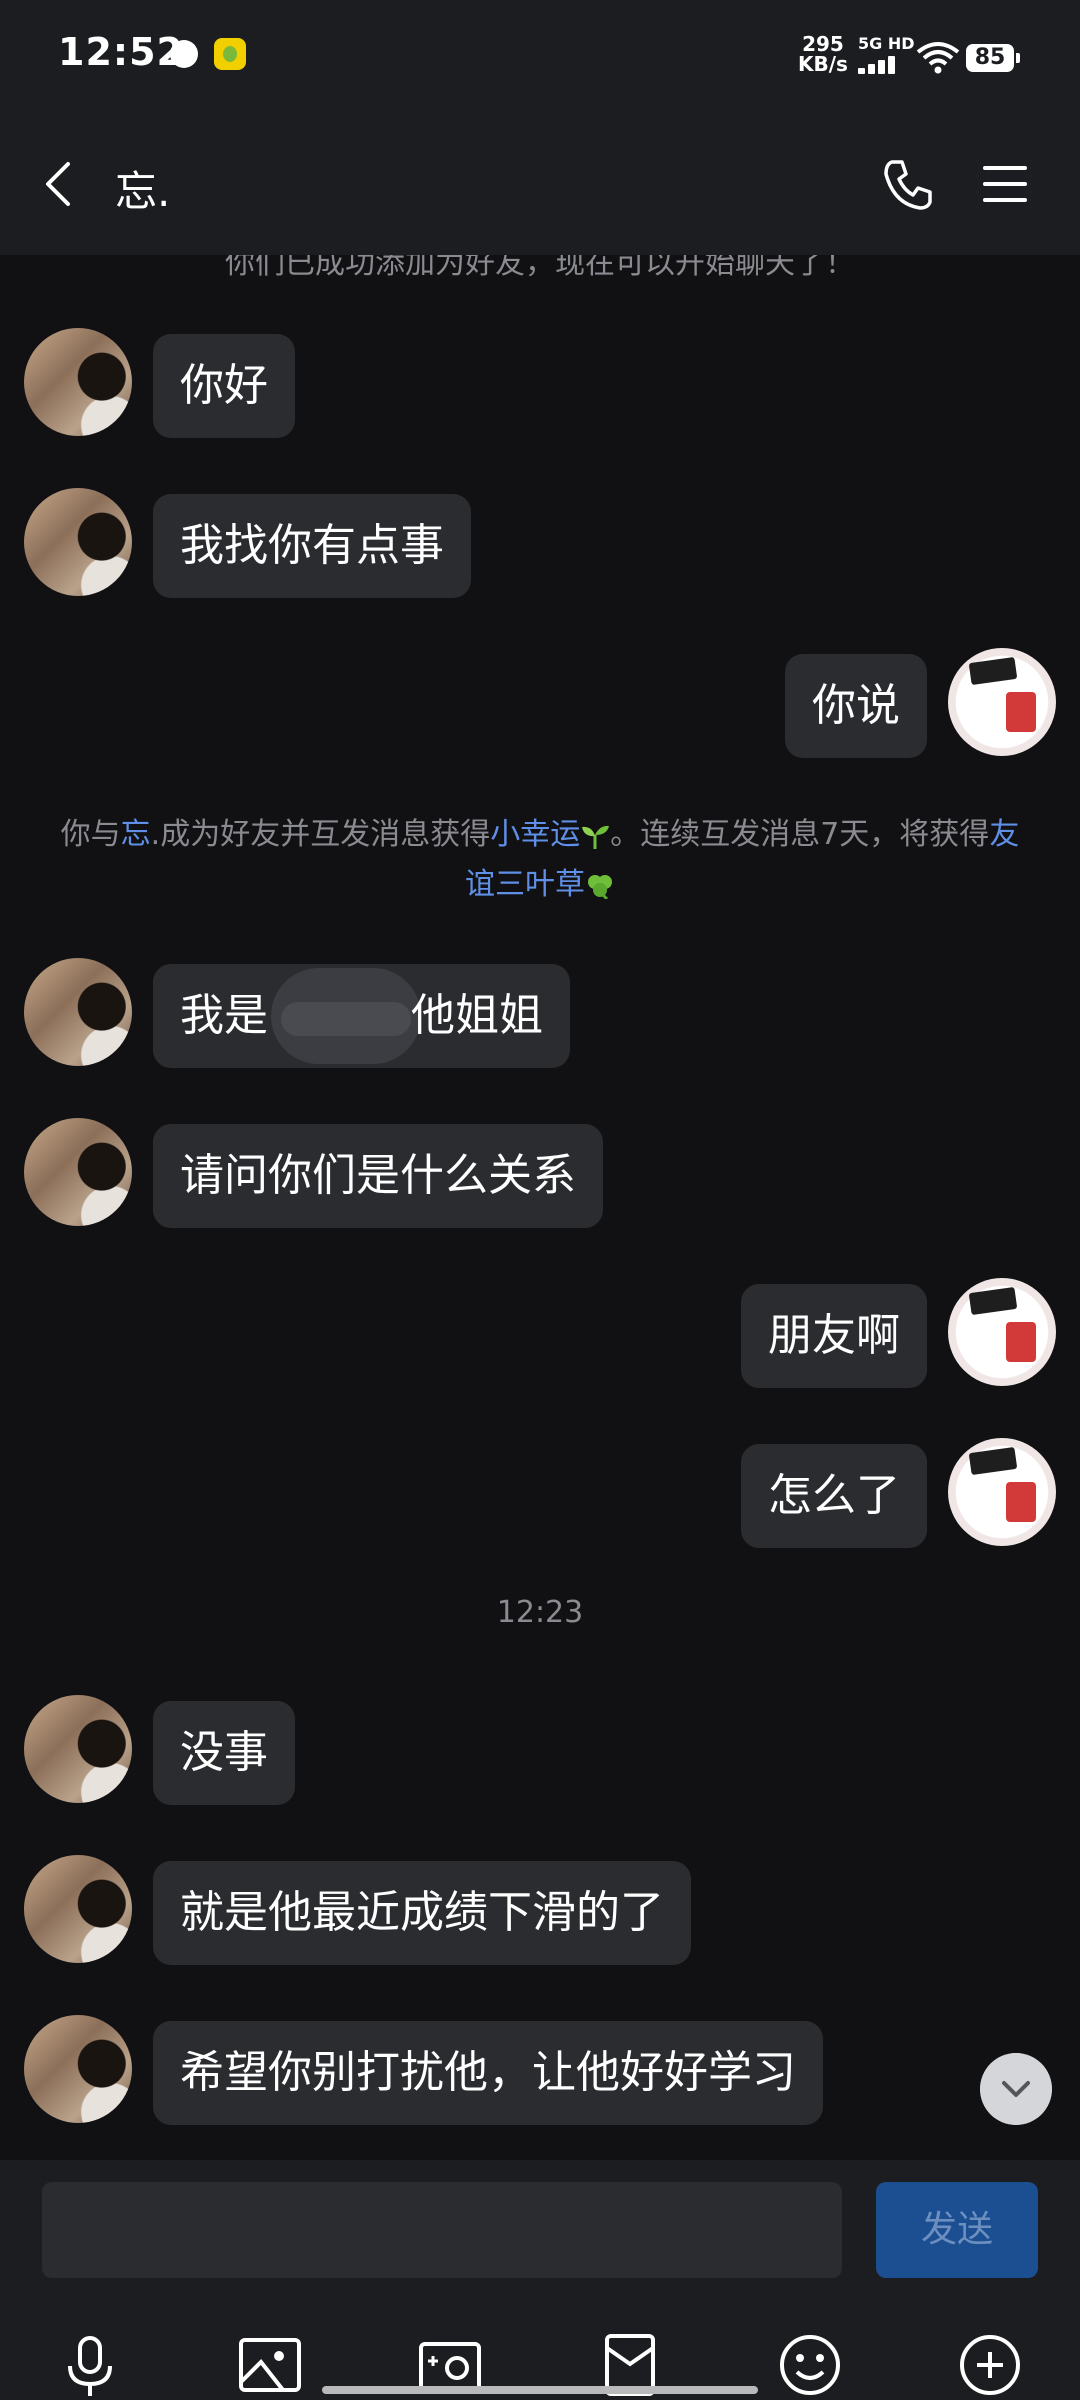 This screenshot has width=1080, height=2400. What do you see at coordinates (540, 860) in the screenshot?
I see `friendship-notice: 你与忘.成为好友并互发消息获得小幸运 。连续互发消息7天，将获得友谊三叶草` at bounding box center [540, 860].